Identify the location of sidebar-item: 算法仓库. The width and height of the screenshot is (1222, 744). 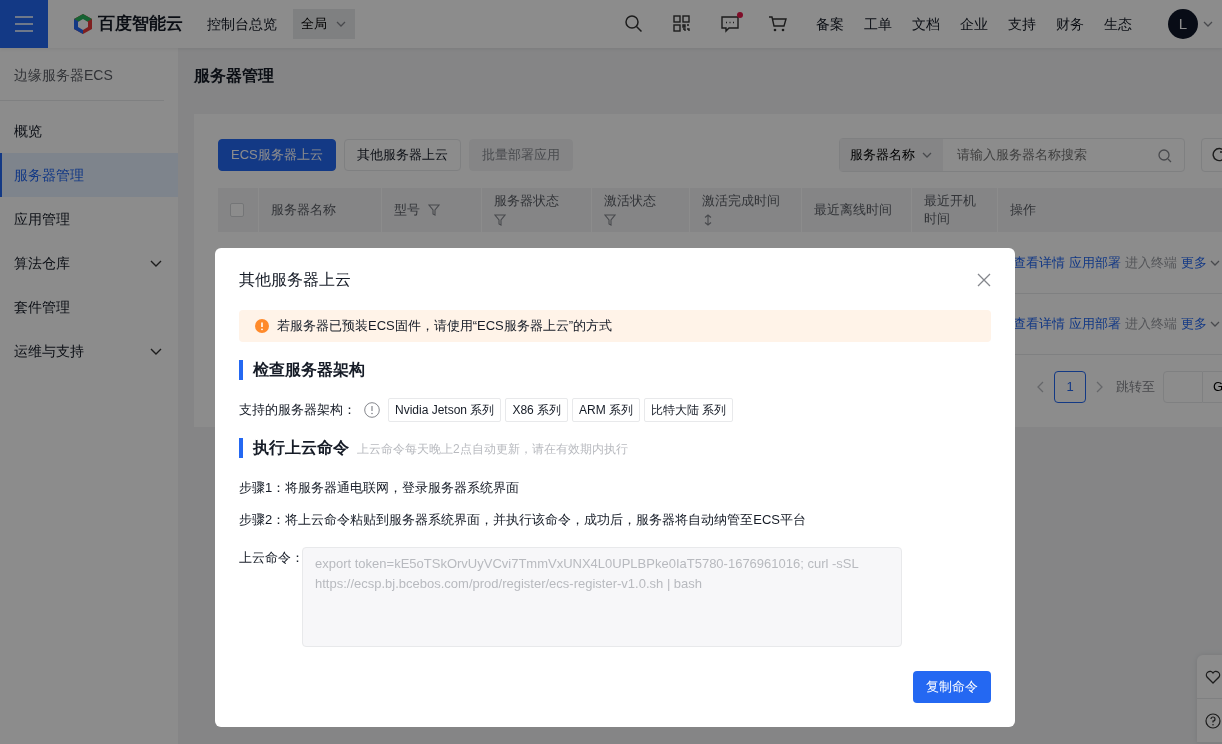
(89, 263).